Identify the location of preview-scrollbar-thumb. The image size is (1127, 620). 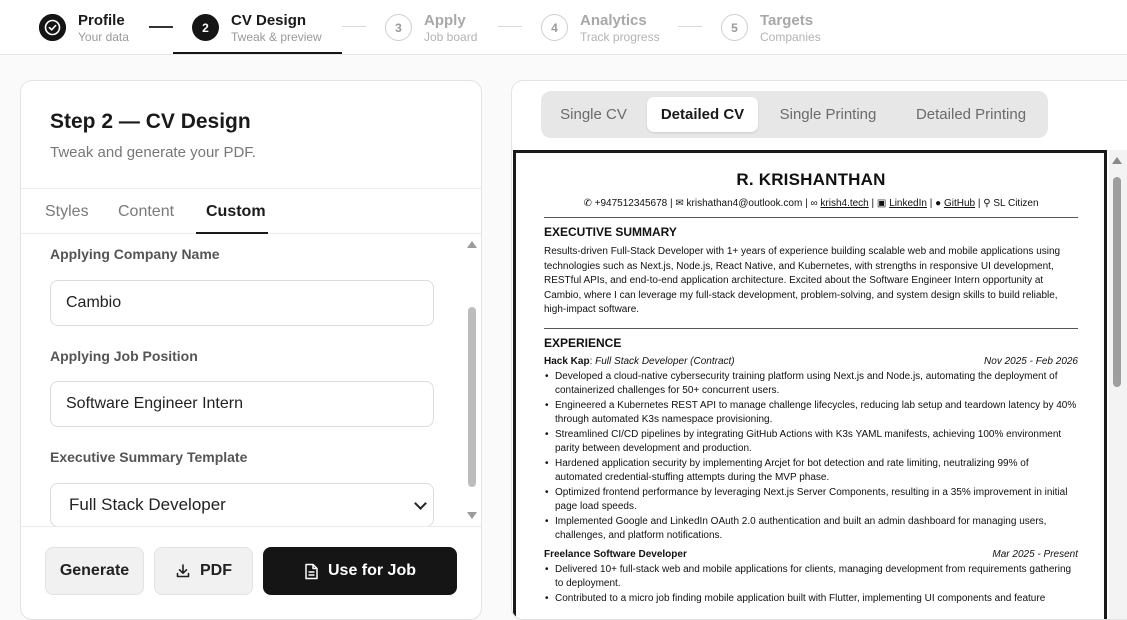
(1117, 282).